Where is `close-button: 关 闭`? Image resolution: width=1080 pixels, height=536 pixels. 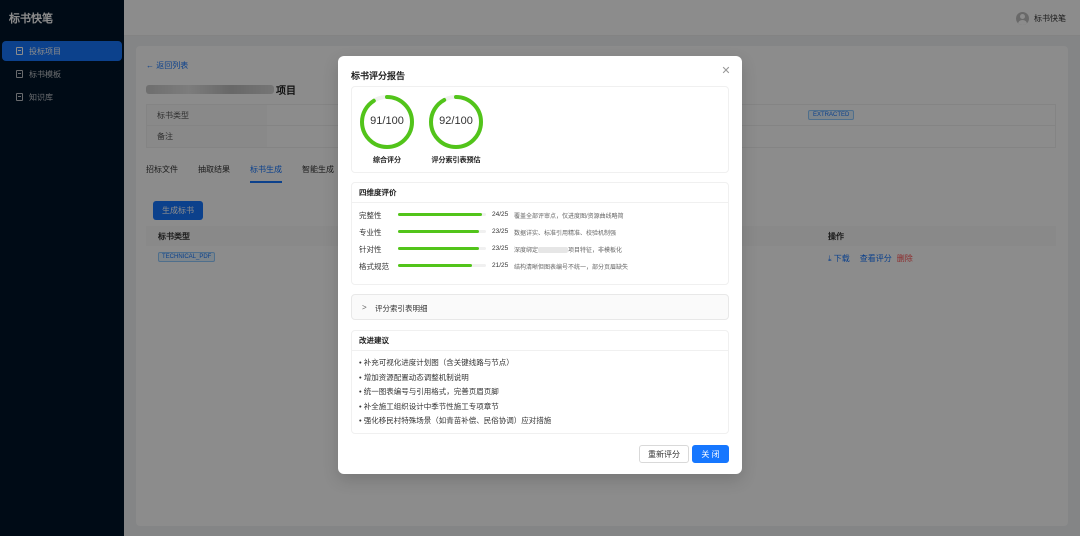 close-button: 关 闭 is located at coordinates (710, 454).